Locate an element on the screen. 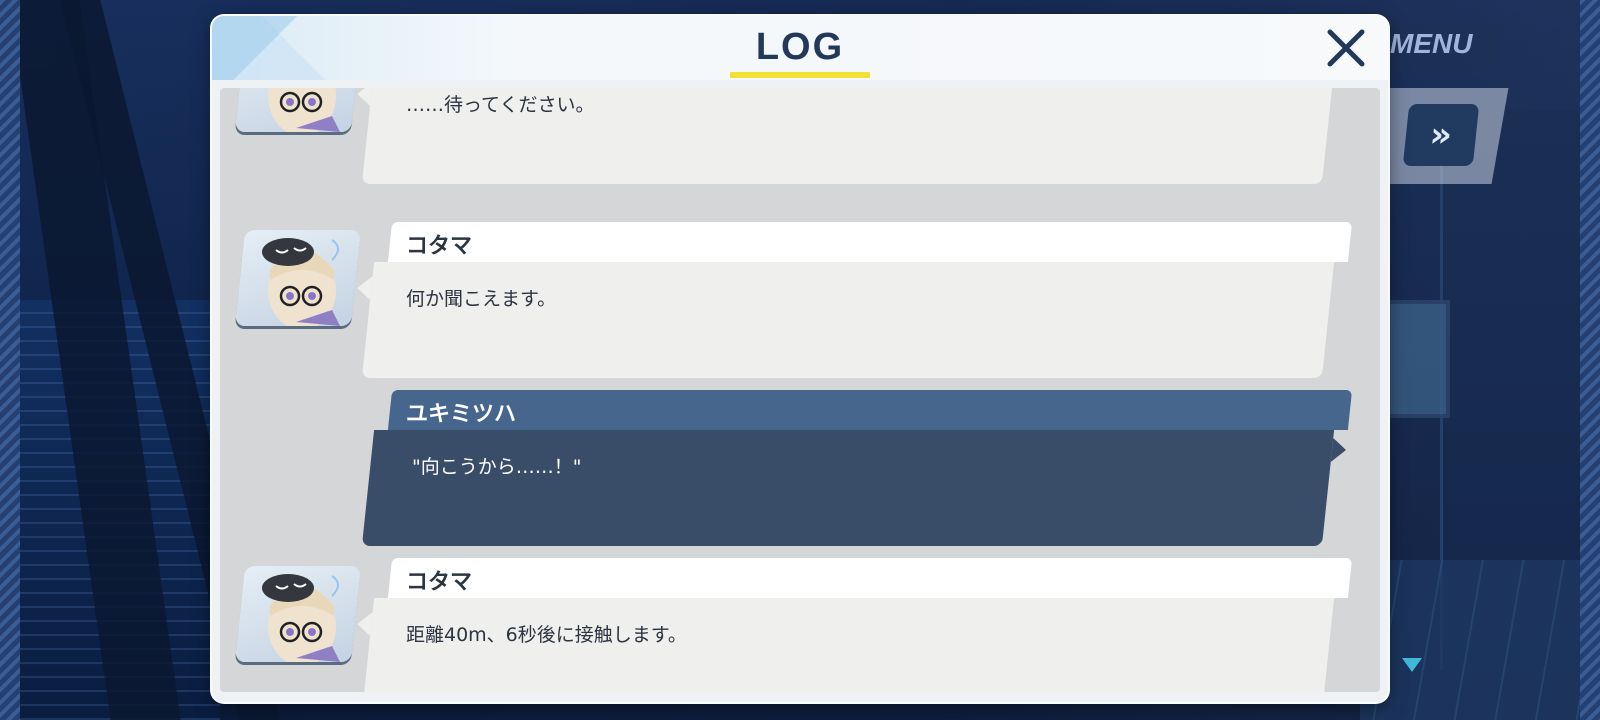 This screenshot has height=720, width=1600. message-text: 何か聞こえます。 is located at coordinates (481, 299).